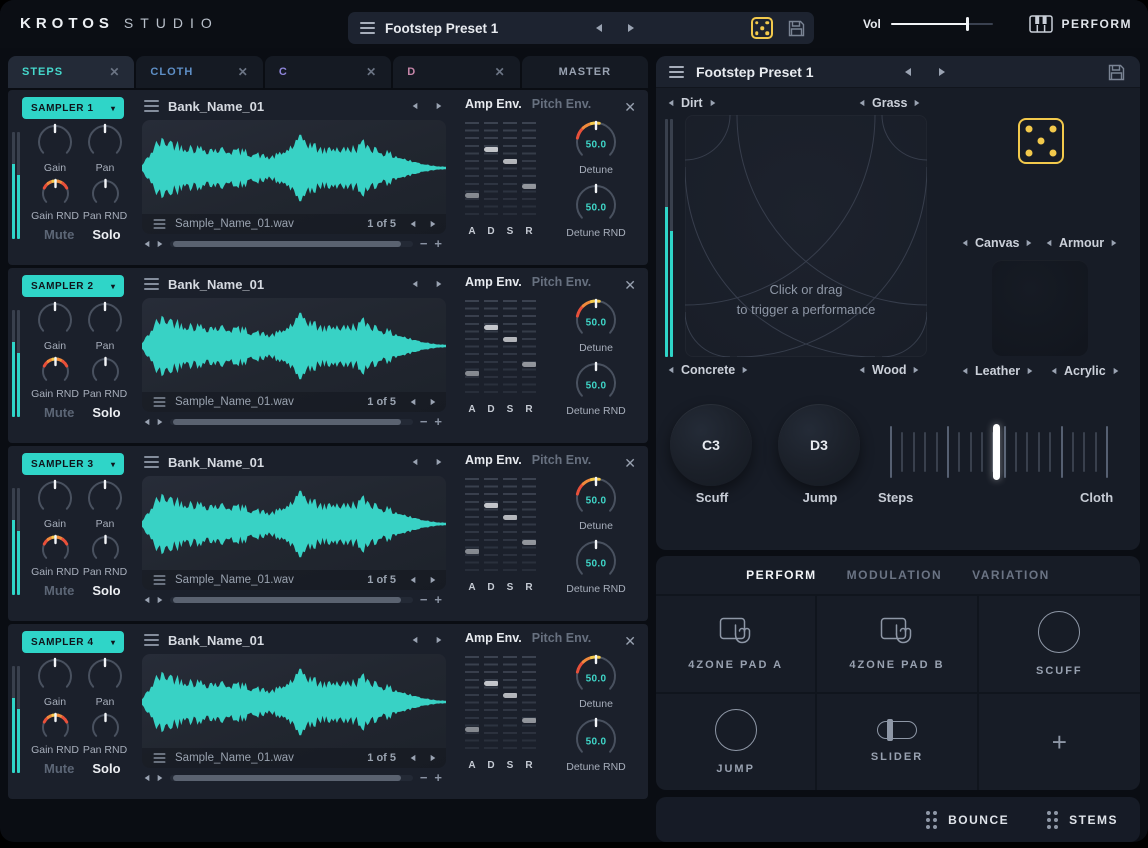  What do you see at coordinates (1080, 24) in the screenshot?
I see `perform-mode-button: PERFORM` at bounding box center [1080, 24].